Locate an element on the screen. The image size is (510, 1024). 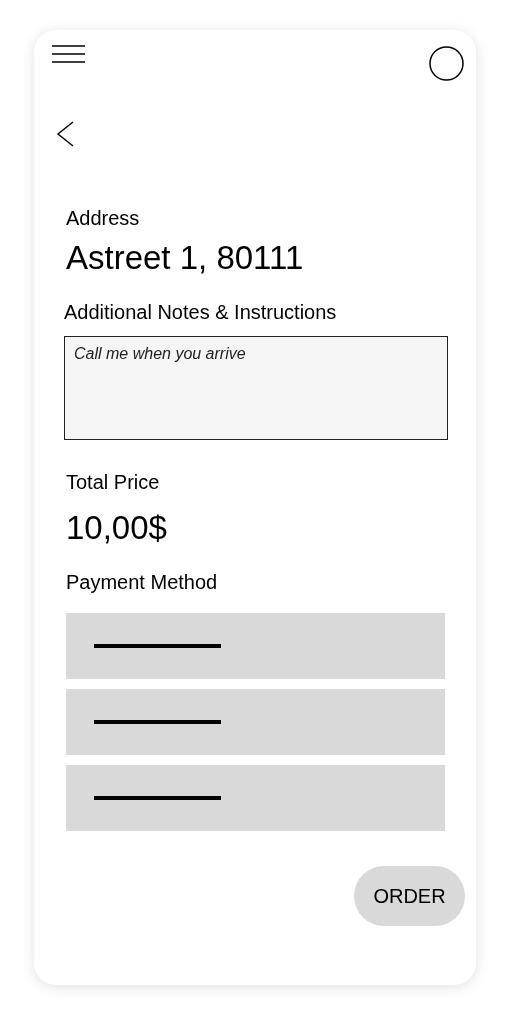
profile-circle-icon is located at coordinates (446, 63).